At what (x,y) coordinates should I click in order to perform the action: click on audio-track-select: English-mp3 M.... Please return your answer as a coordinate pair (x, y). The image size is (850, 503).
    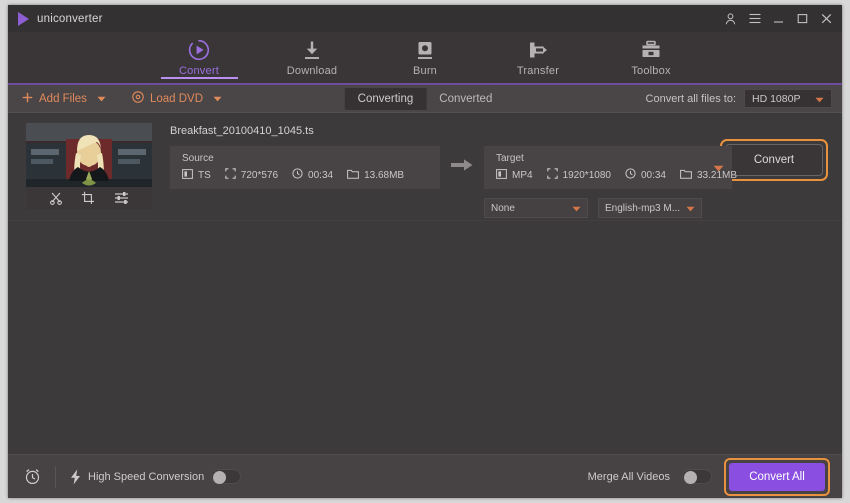
    Looking at the image, I should click on (650, 208).